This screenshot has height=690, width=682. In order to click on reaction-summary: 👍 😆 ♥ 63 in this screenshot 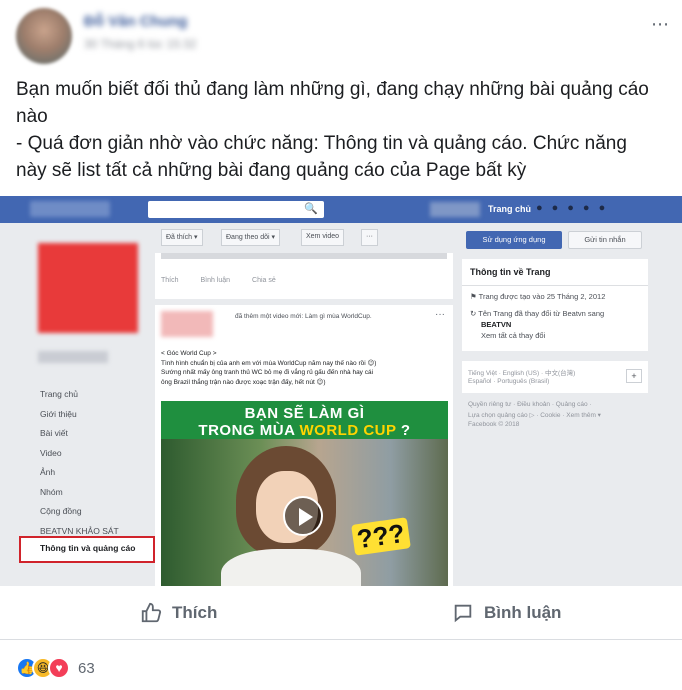, I will do `click(55, 668)`.